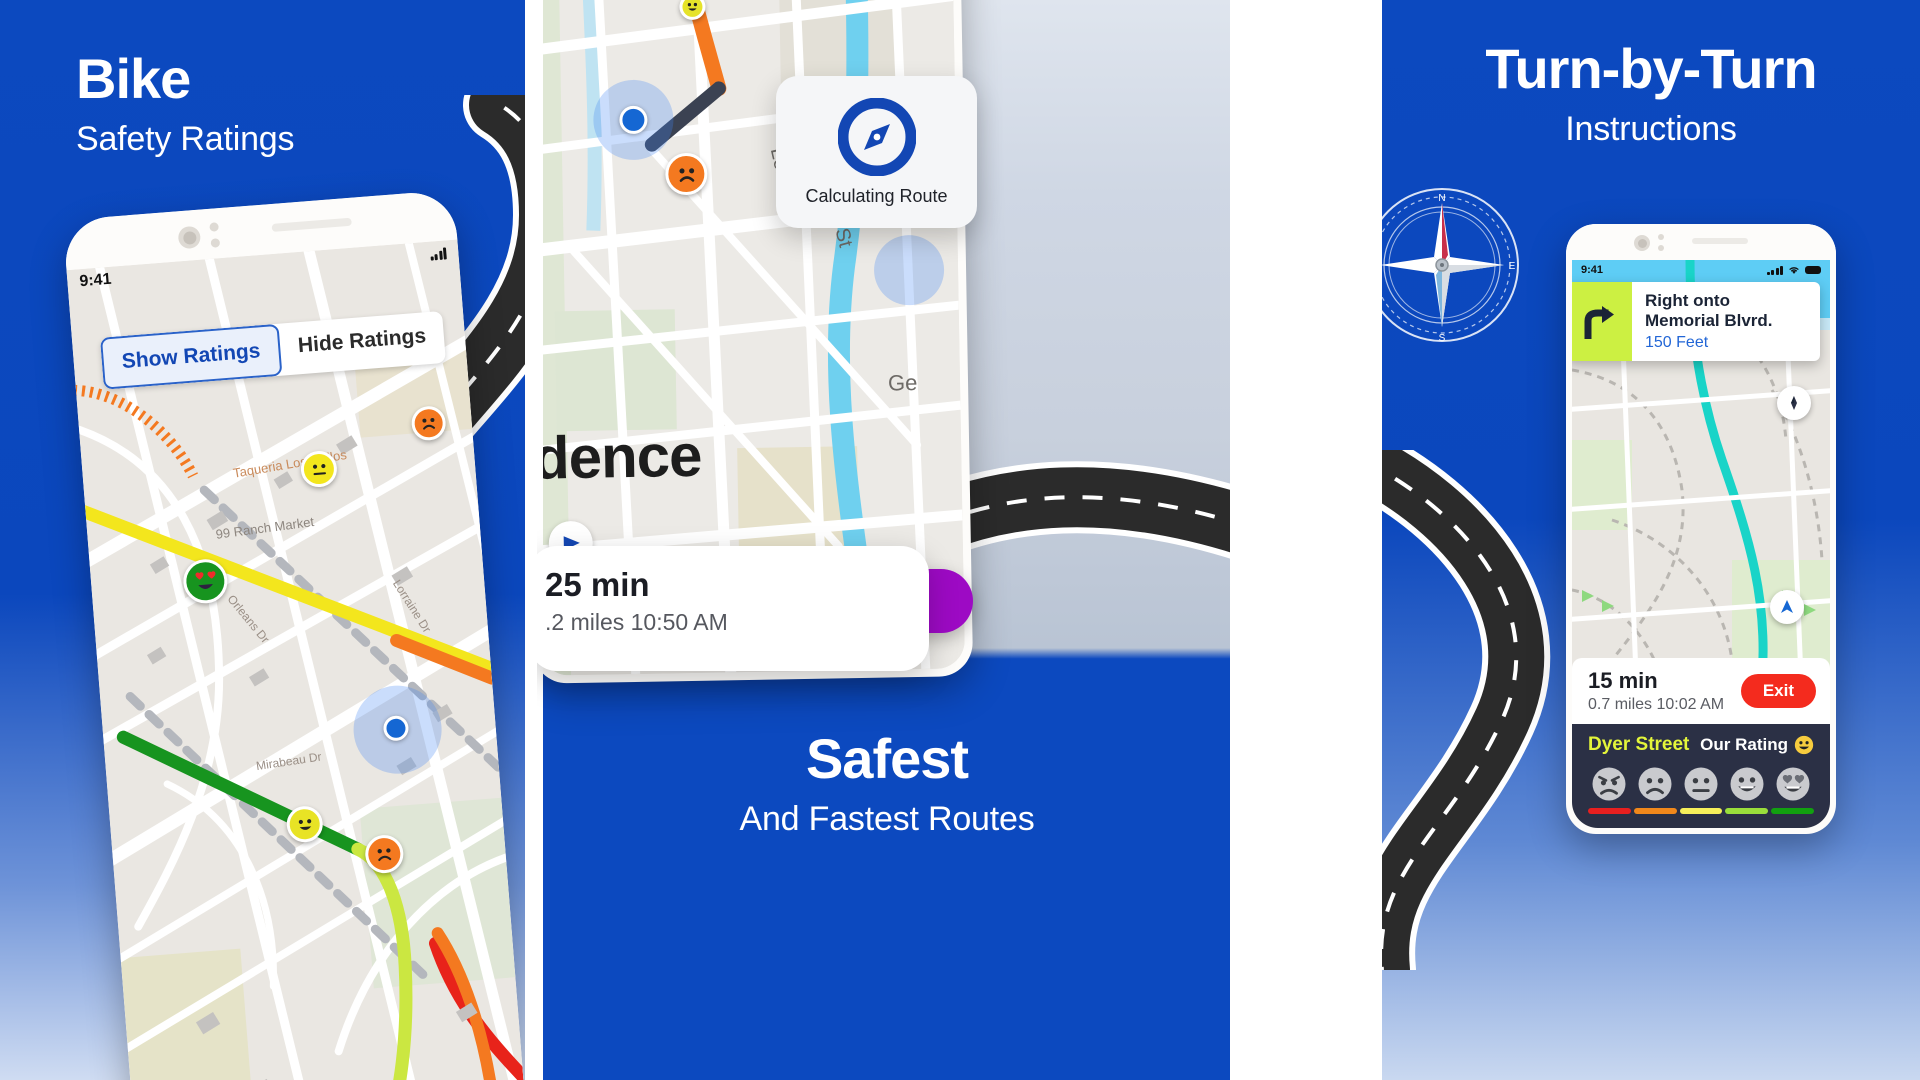 Image resolution: width=1920 pixels, height=1080 pixels. Describe the element at coordinates (1651, 68) in the screenshot. I see `page-title: Turn-by-Turn` at that location.